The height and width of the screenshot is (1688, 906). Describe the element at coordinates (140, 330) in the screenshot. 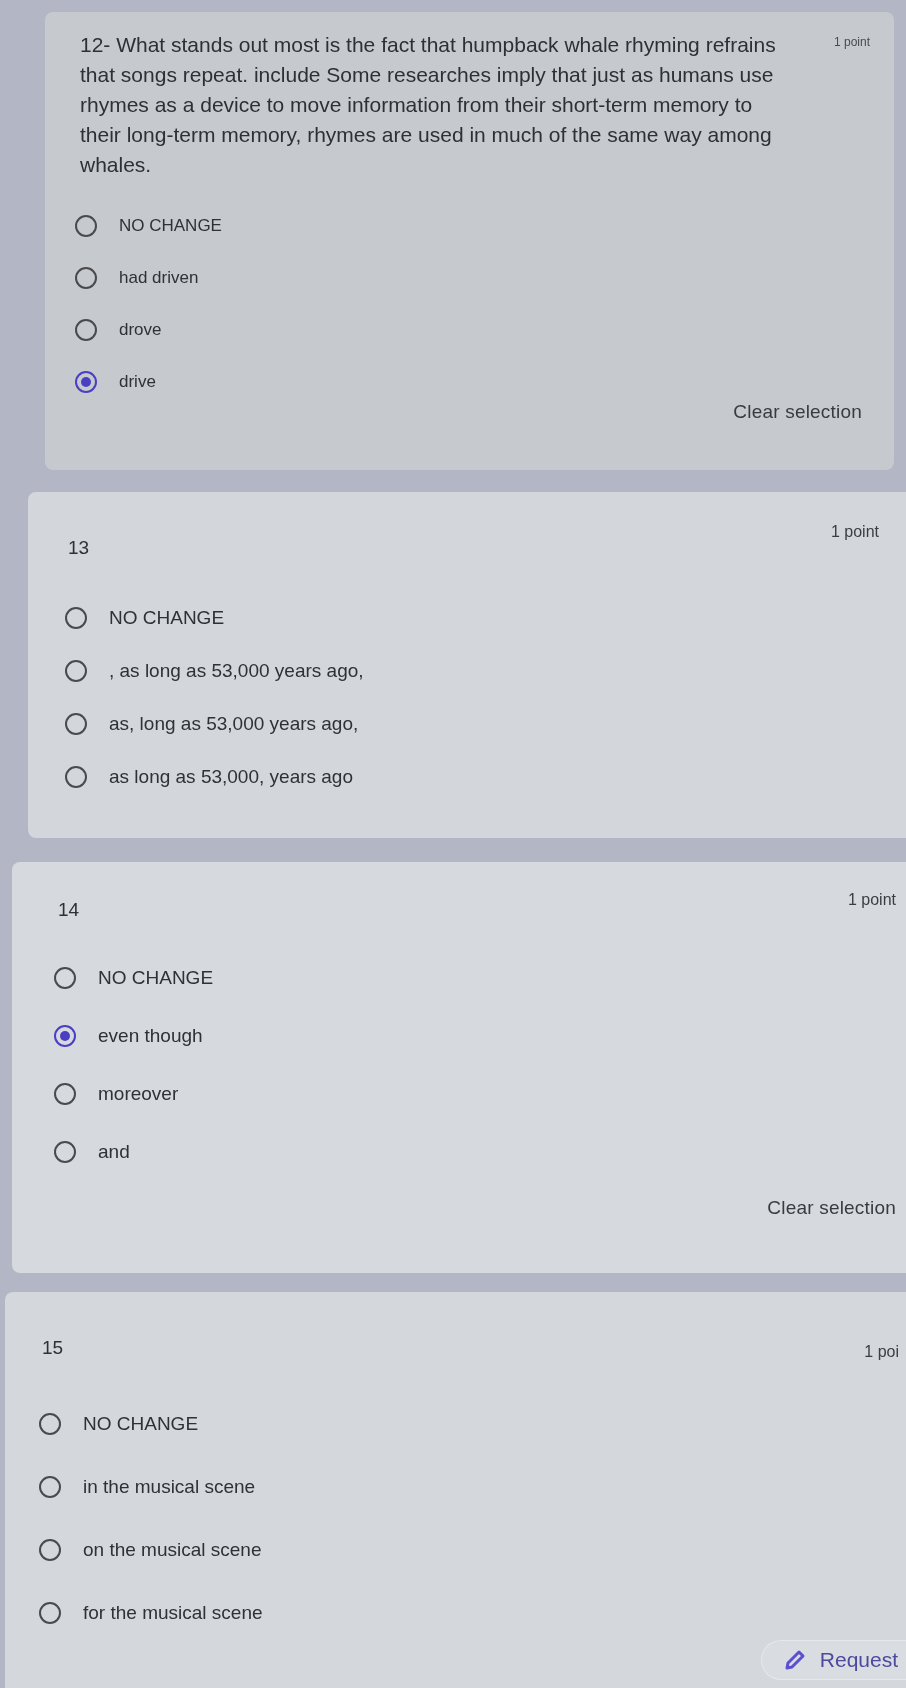

I see `option-label: drove` at that location.